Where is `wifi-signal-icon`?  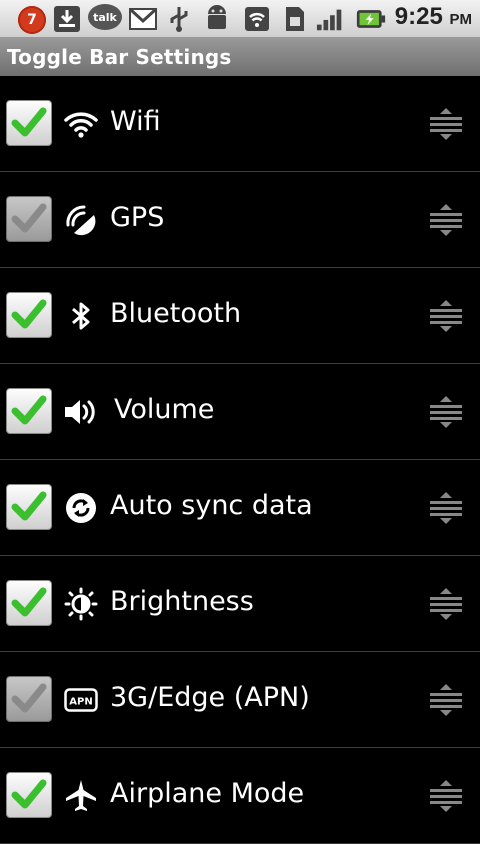 wifi-signal-icon is located at coordinates (257, 19).